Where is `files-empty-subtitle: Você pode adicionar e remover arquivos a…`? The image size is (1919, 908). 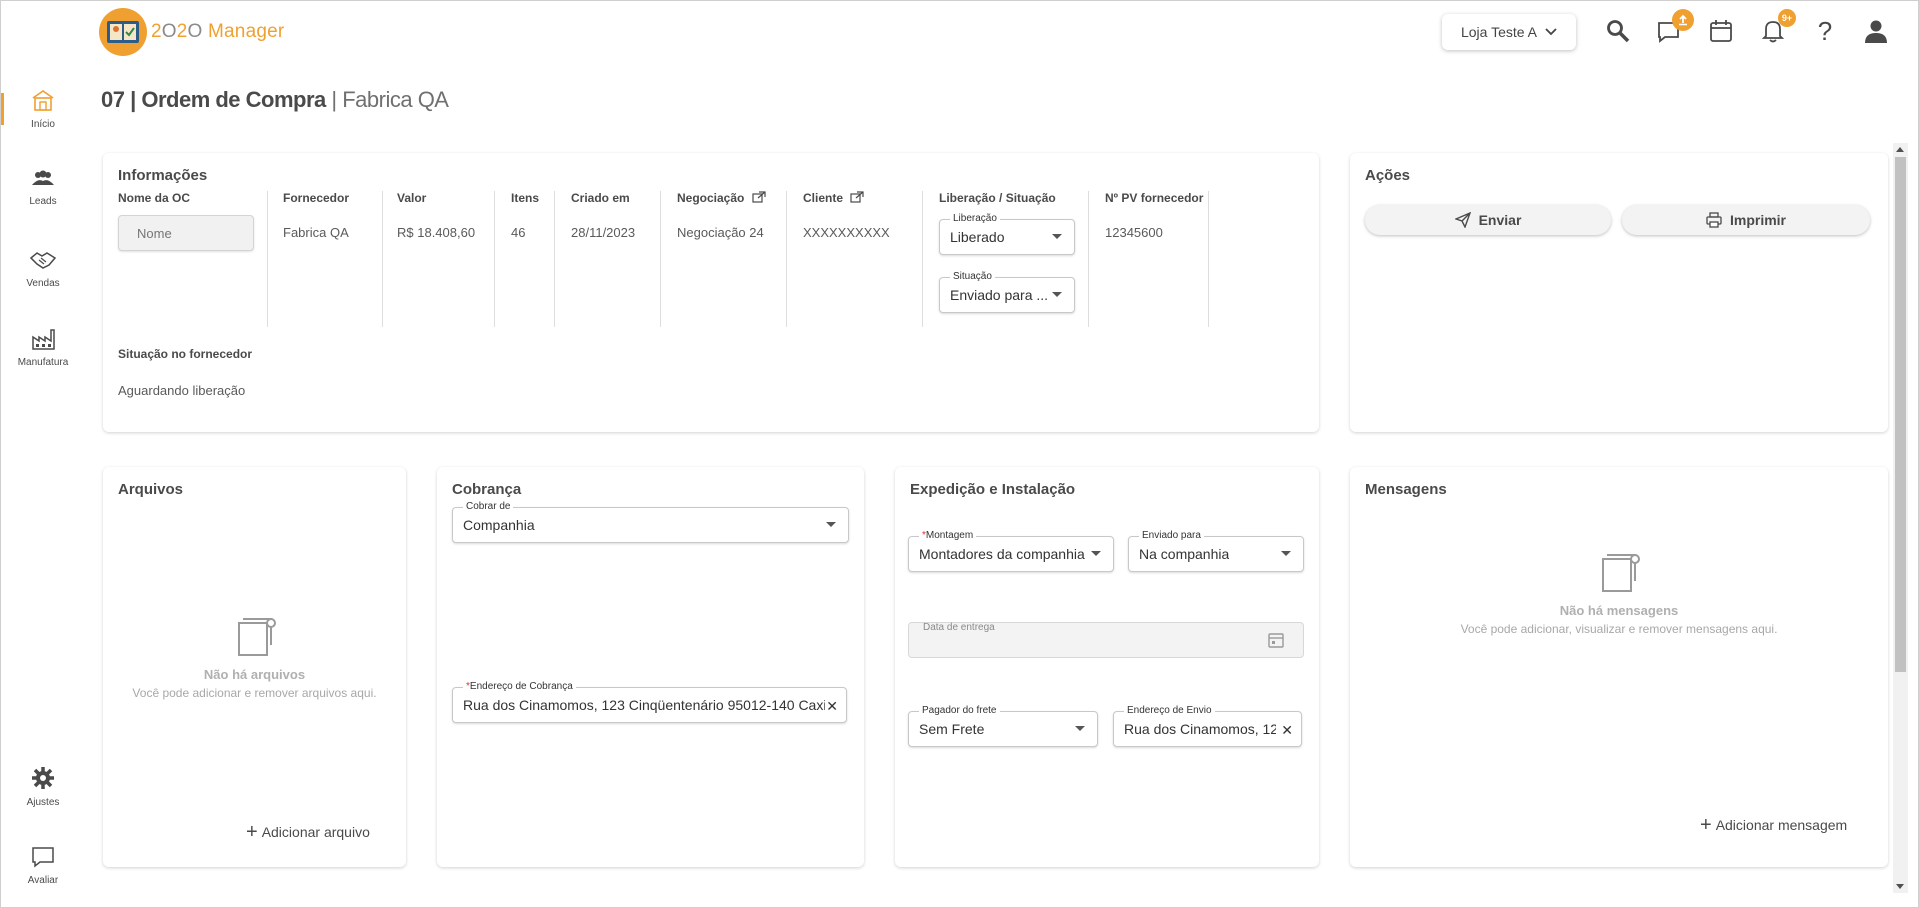 files-empty-subtitle: Você pode adicionar e remover arquivos a… is located at coordinates (254, 693).